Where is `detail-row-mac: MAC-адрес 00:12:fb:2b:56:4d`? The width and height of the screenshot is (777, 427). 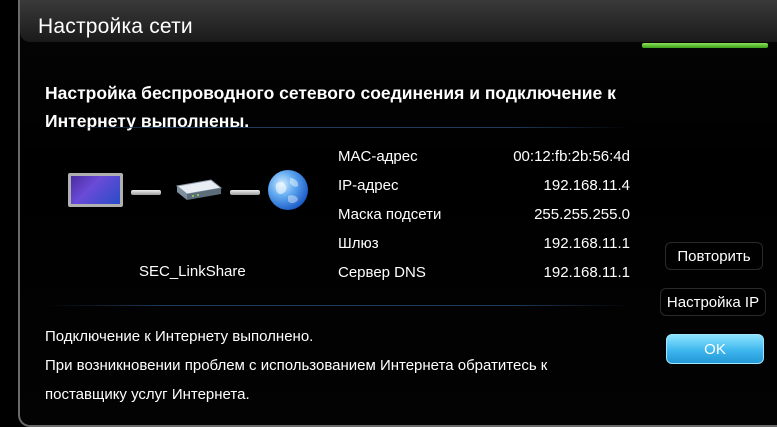 detail-row-mac: MAC-адрес 00:12:fb:2b:56:4d is located at coordinates (484, 162).